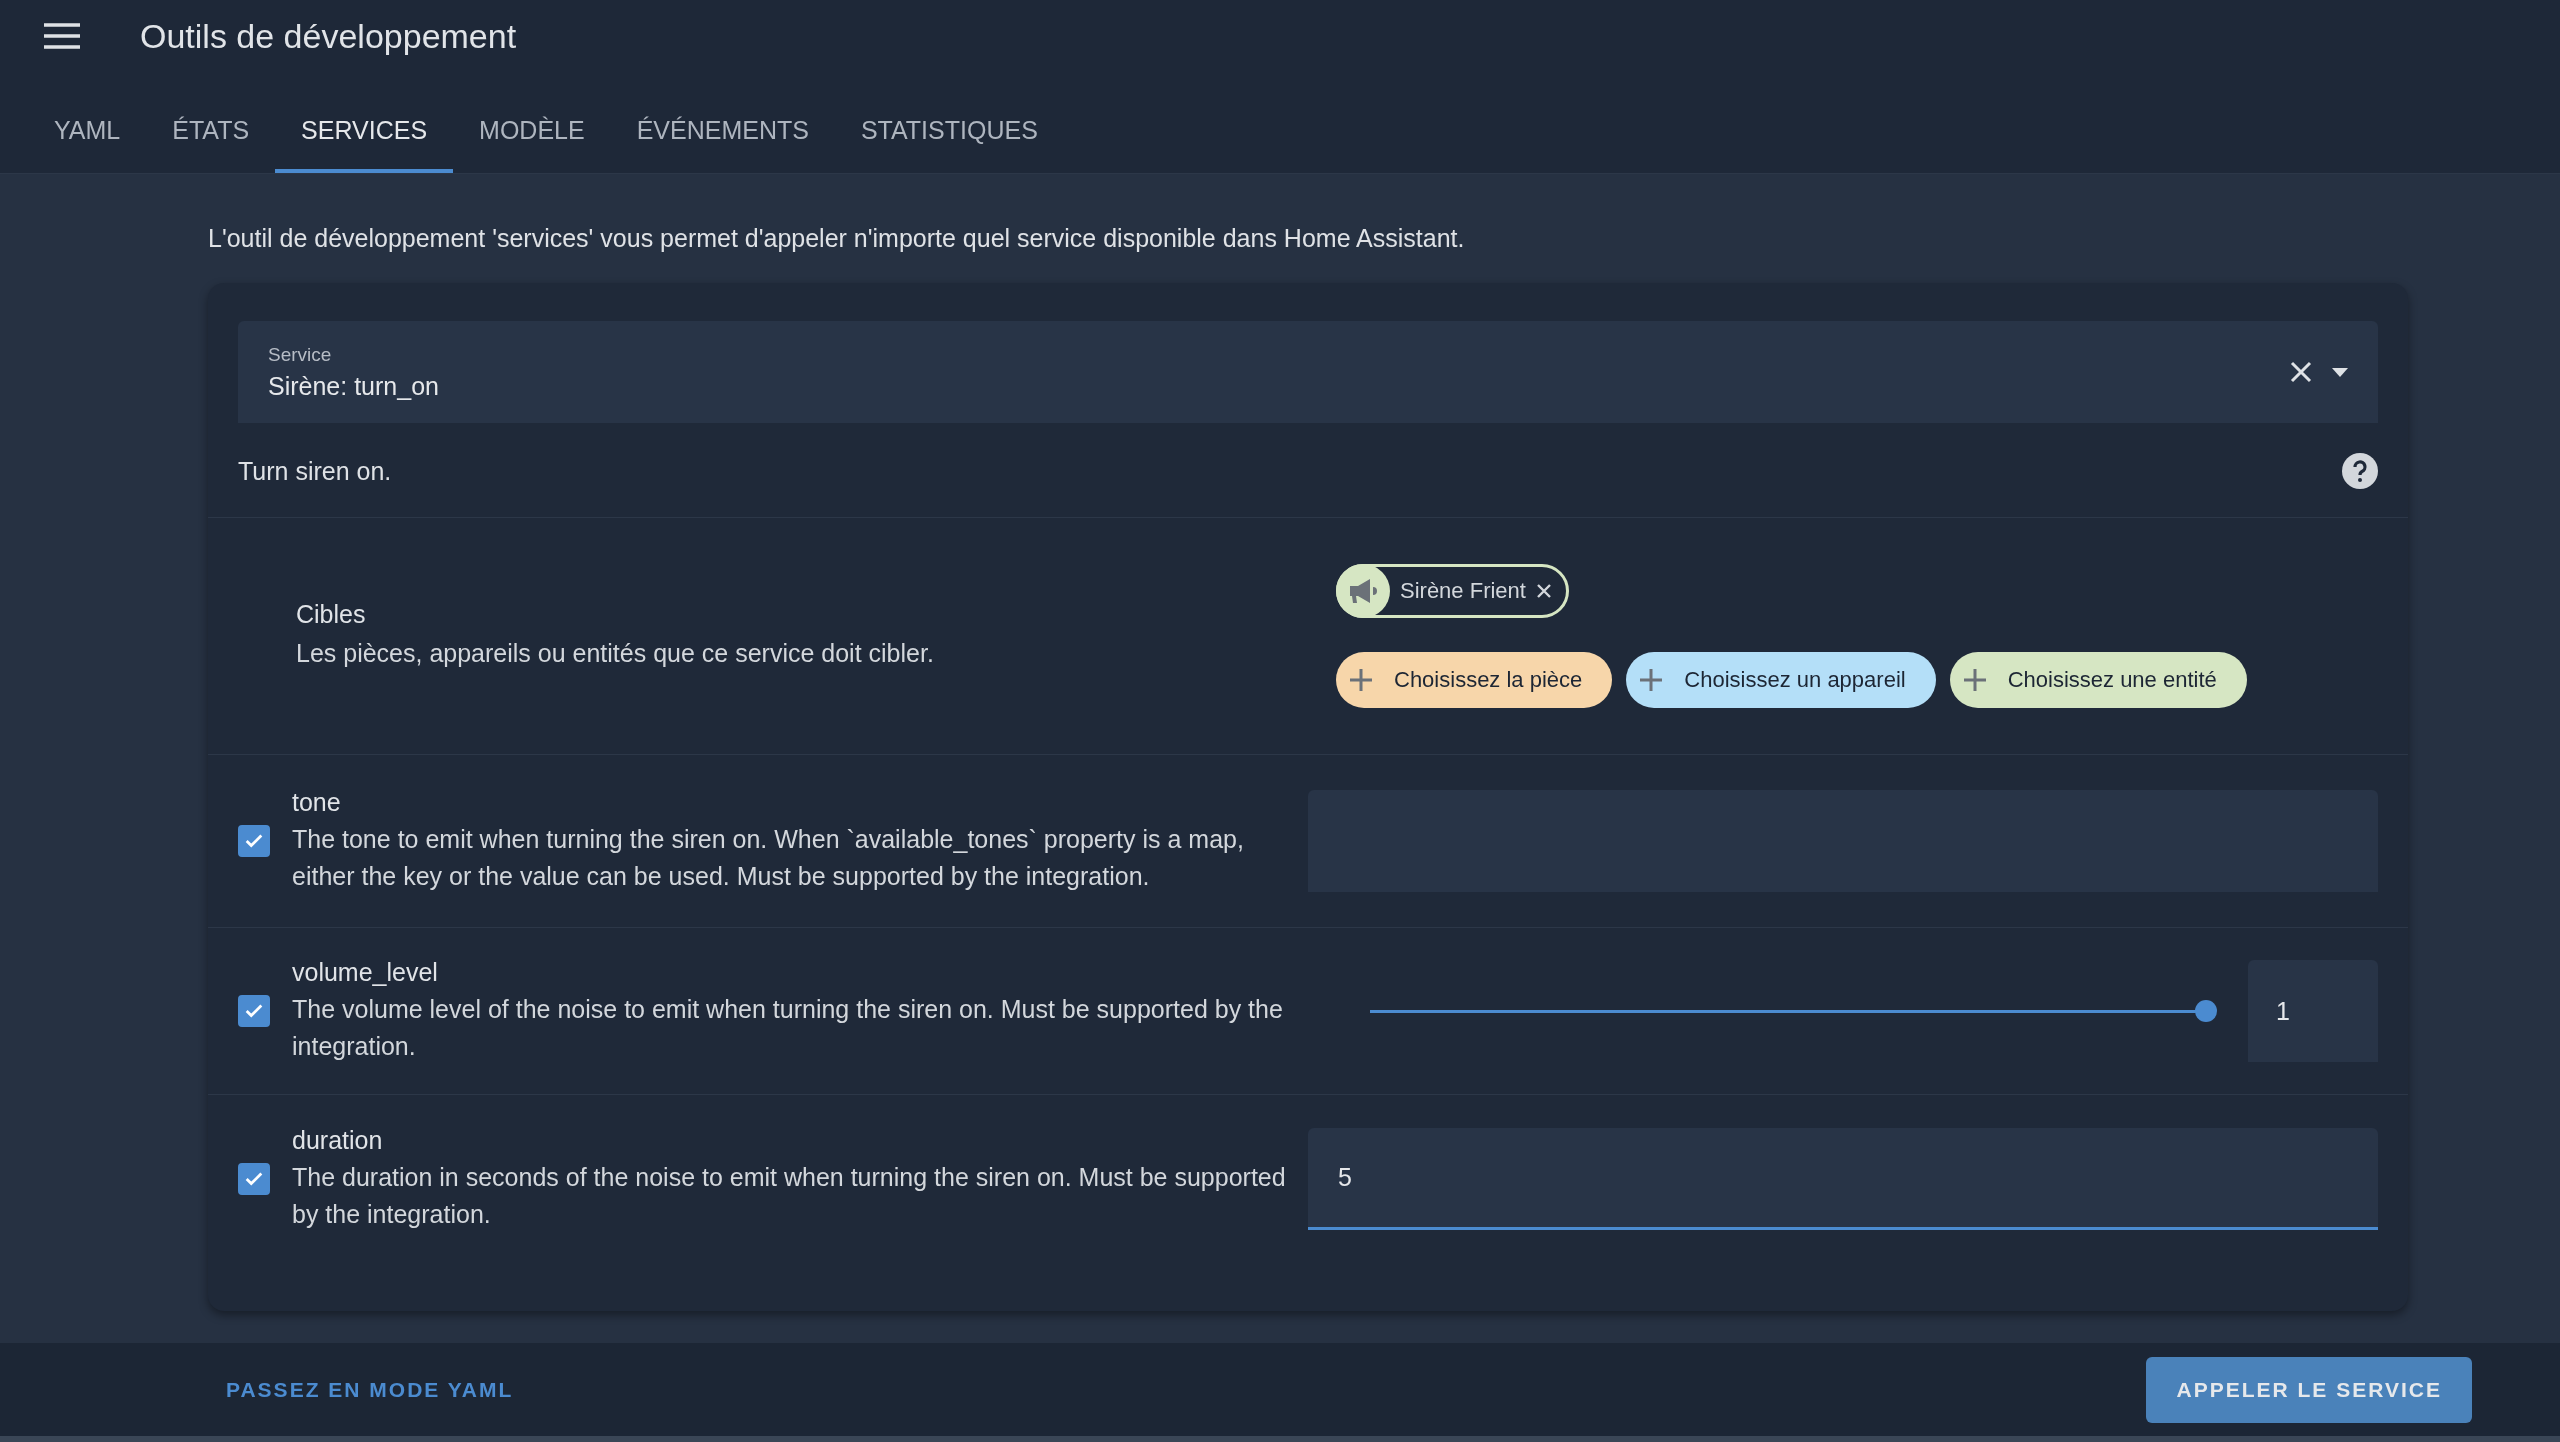 The height and width of the screenshot is (1442, 2560). I want to click on menu-icon, so click(62, 36).